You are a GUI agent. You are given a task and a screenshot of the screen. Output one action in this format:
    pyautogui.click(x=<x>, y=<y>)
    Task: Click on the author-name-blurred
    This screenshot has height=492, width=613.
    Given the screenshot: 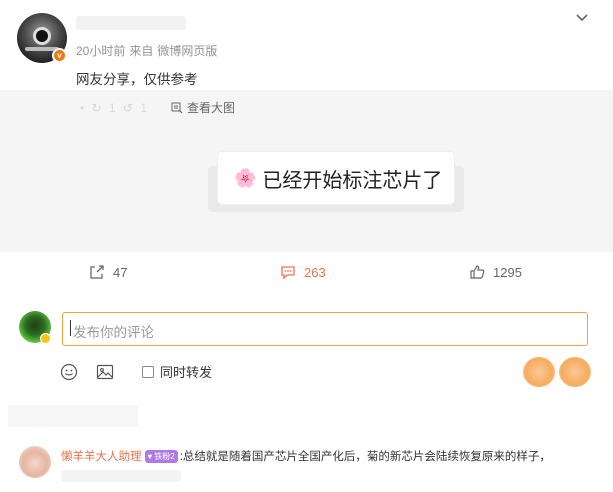 What is the action you would take?
    pyautogui.click(x=131, y=23)
    